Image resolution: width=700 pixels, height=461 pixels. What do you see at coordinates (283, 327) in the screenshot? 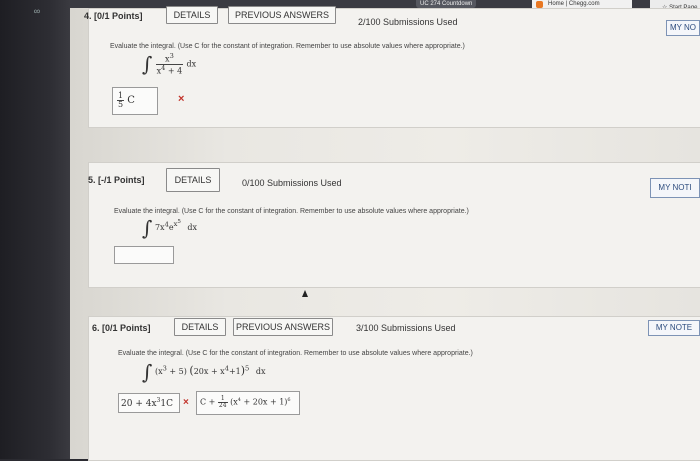
I see `q6-previous-answers-button: PREVIOUS ANSWERS` at bounding box center [283, 327].